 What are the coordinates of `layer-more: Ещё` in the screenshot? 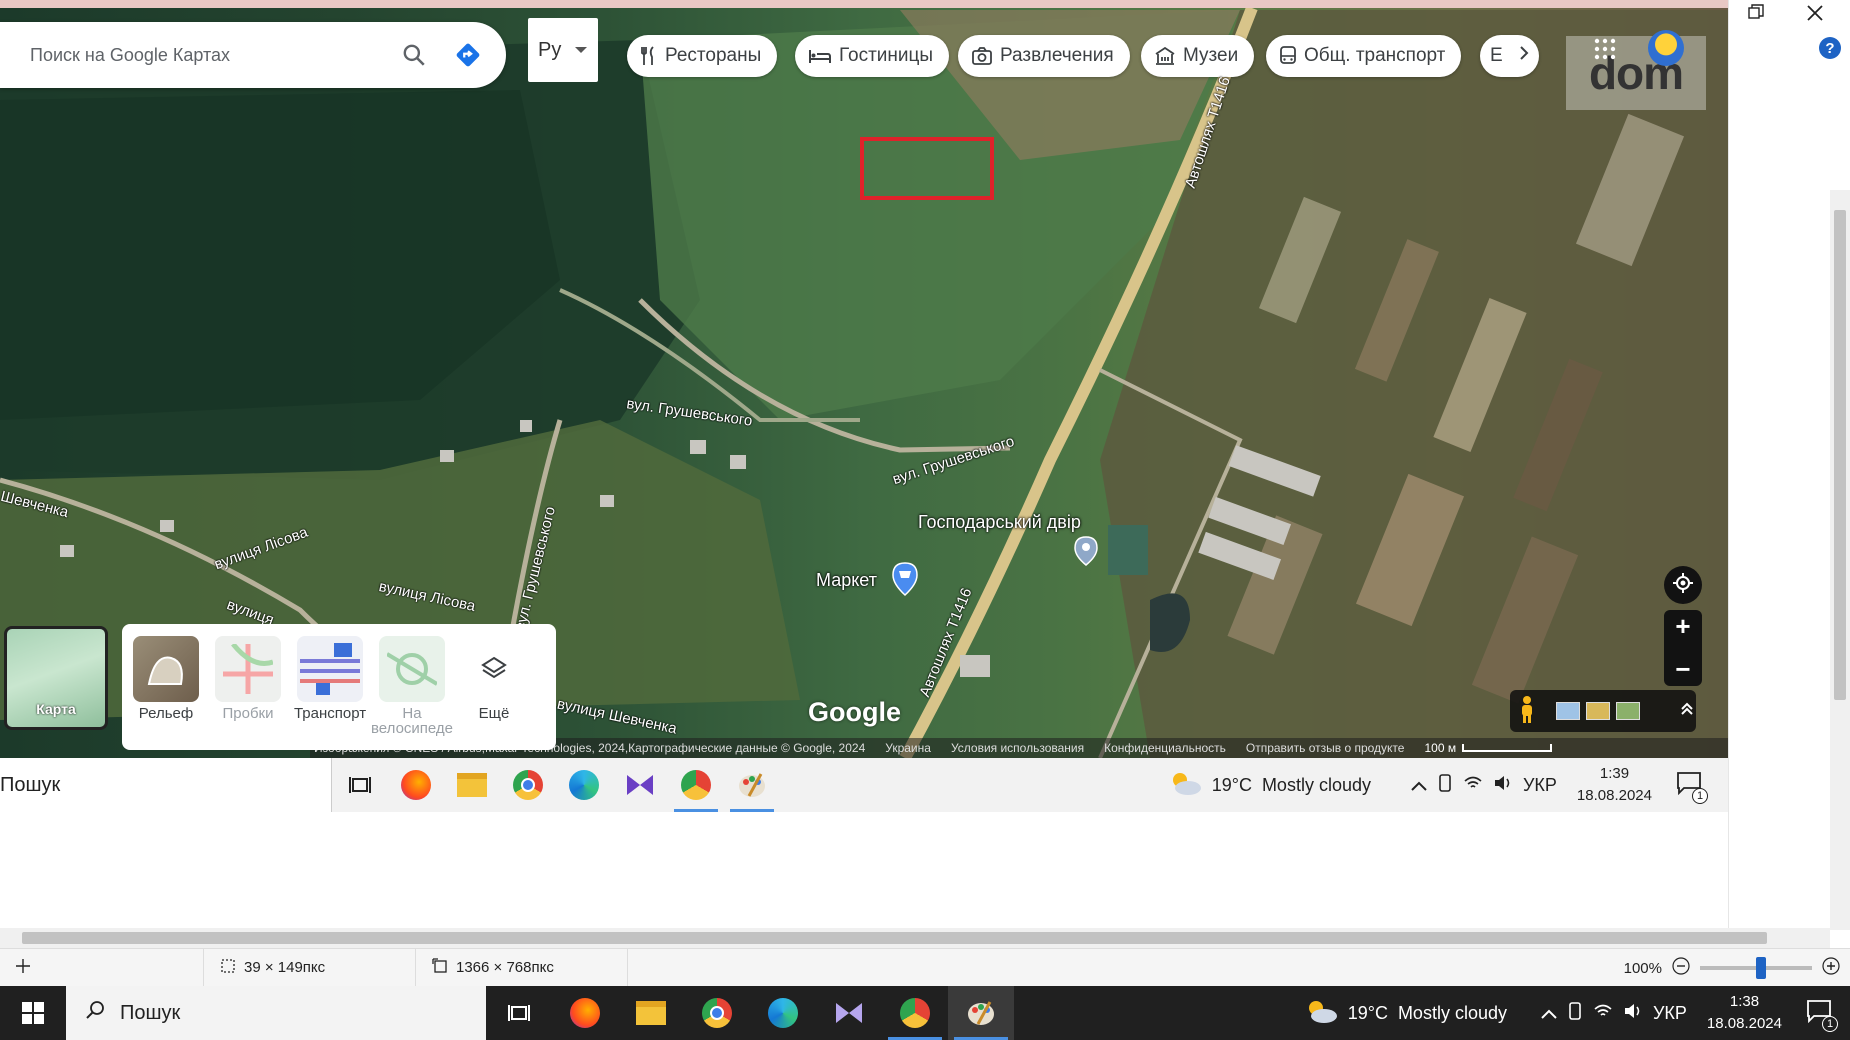 It's located at (494, 693).